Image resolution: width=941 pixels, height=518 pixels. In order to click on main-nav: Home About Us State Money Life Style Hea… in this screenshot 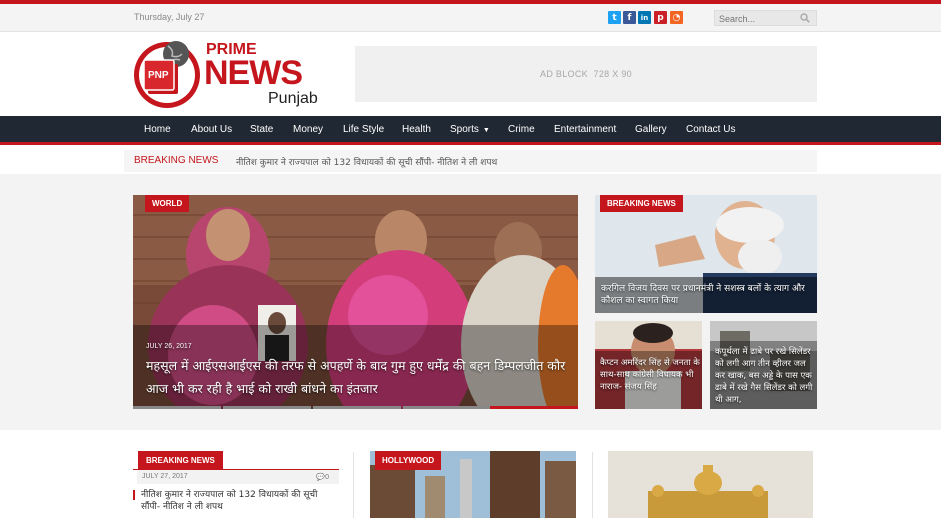, I will do `click(470, 130)`.